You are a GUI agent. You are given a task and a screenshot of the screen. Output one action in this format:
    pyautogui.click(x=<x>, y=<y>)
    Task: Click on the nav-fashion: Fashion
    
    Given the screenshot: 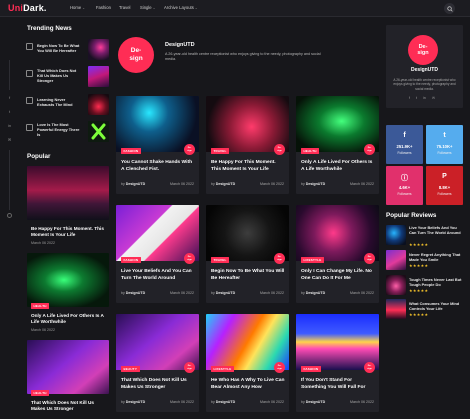 What is the action you would take?
    pyautogui.click(x=103, y=7)
    